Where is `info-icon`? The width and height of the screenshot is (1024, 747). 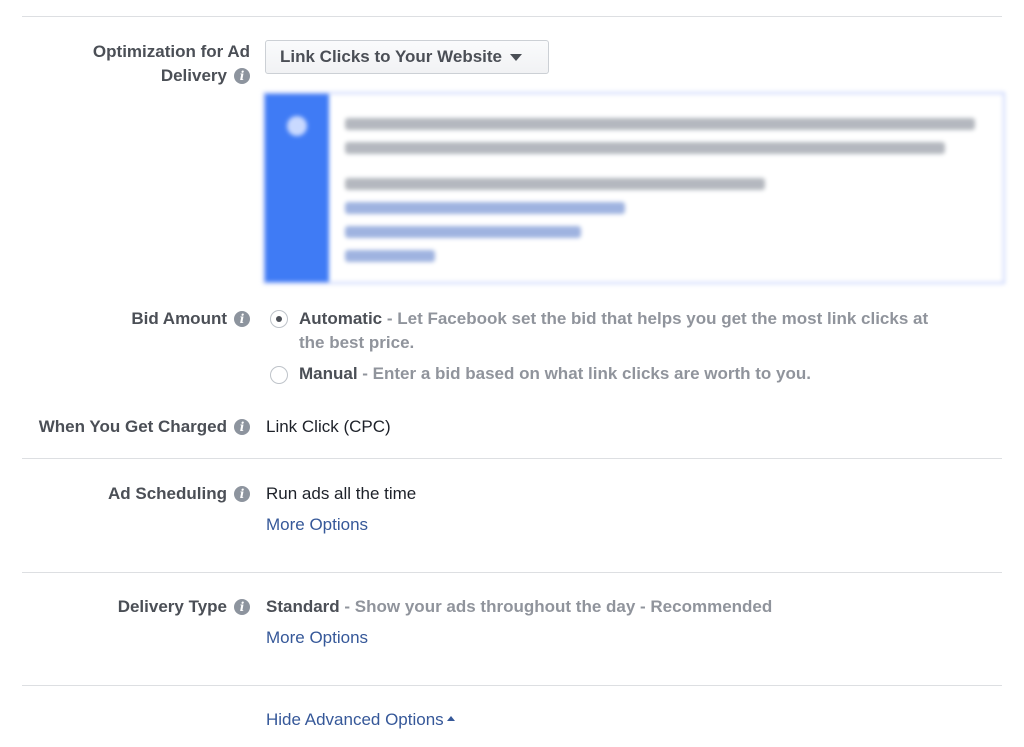 info-icon is located at coordinates (297, 126).